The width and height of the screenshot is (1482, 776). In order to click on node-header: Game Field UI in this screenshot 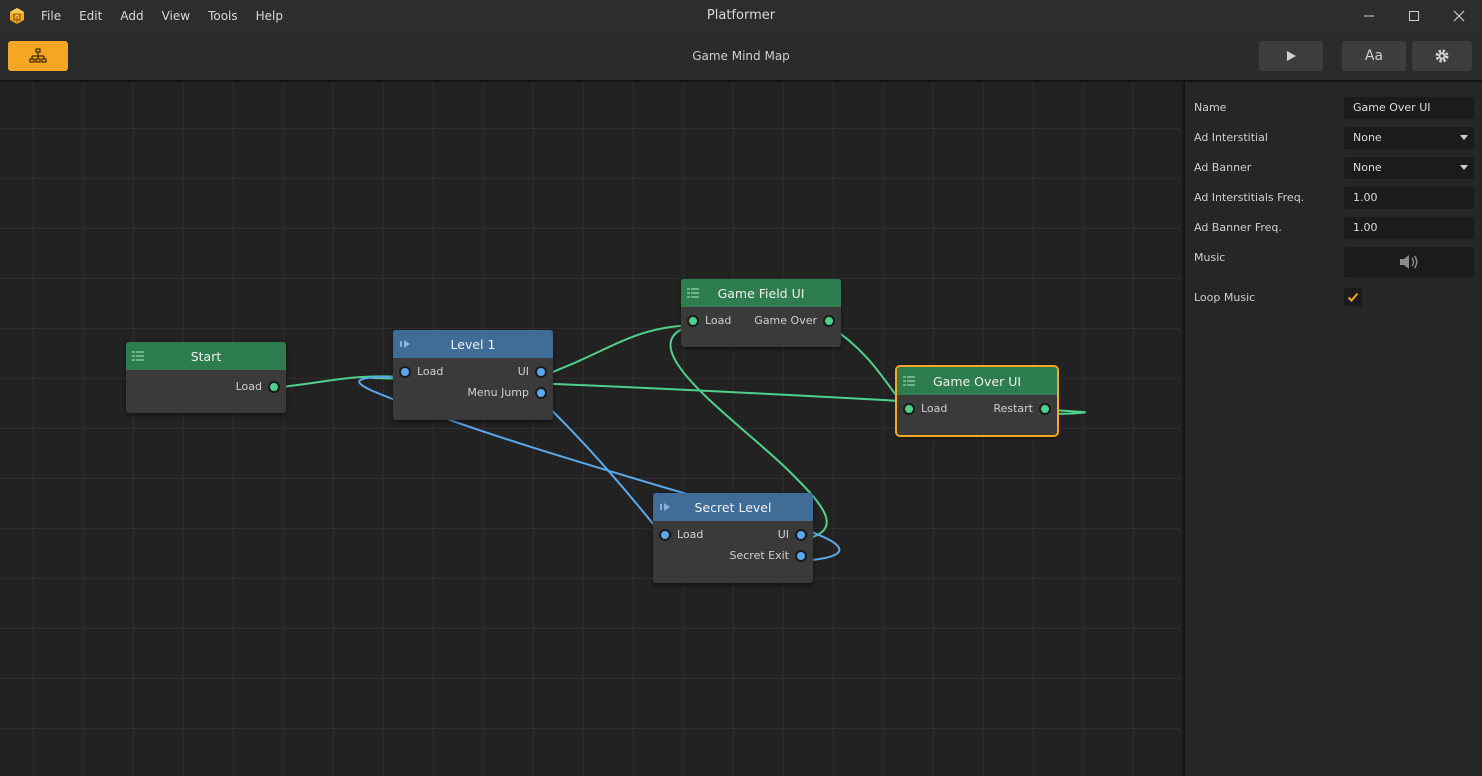, I will do `click(761, 293)`.